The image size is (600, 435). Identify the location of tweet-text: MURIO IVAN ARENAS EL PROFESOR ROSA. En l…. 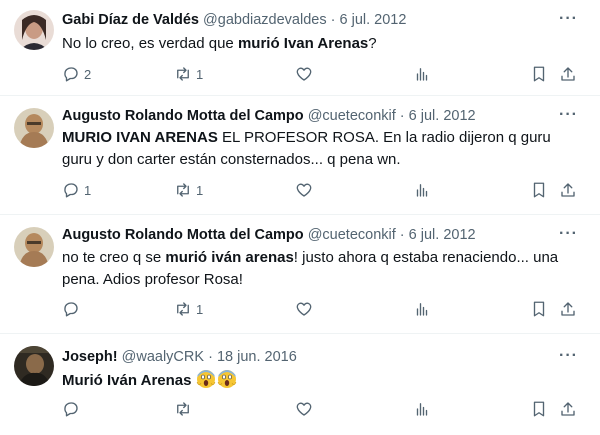
(321, 149).